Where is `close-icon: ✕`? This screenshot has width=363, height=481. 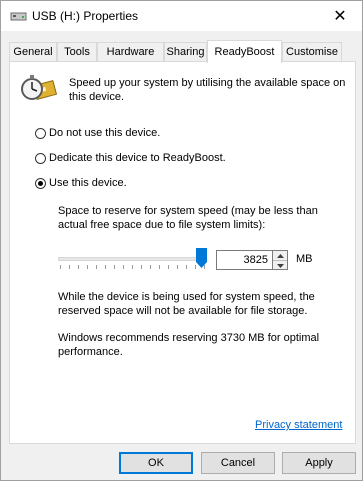 close-icon: ✕ is located at coordinates (340, 16).